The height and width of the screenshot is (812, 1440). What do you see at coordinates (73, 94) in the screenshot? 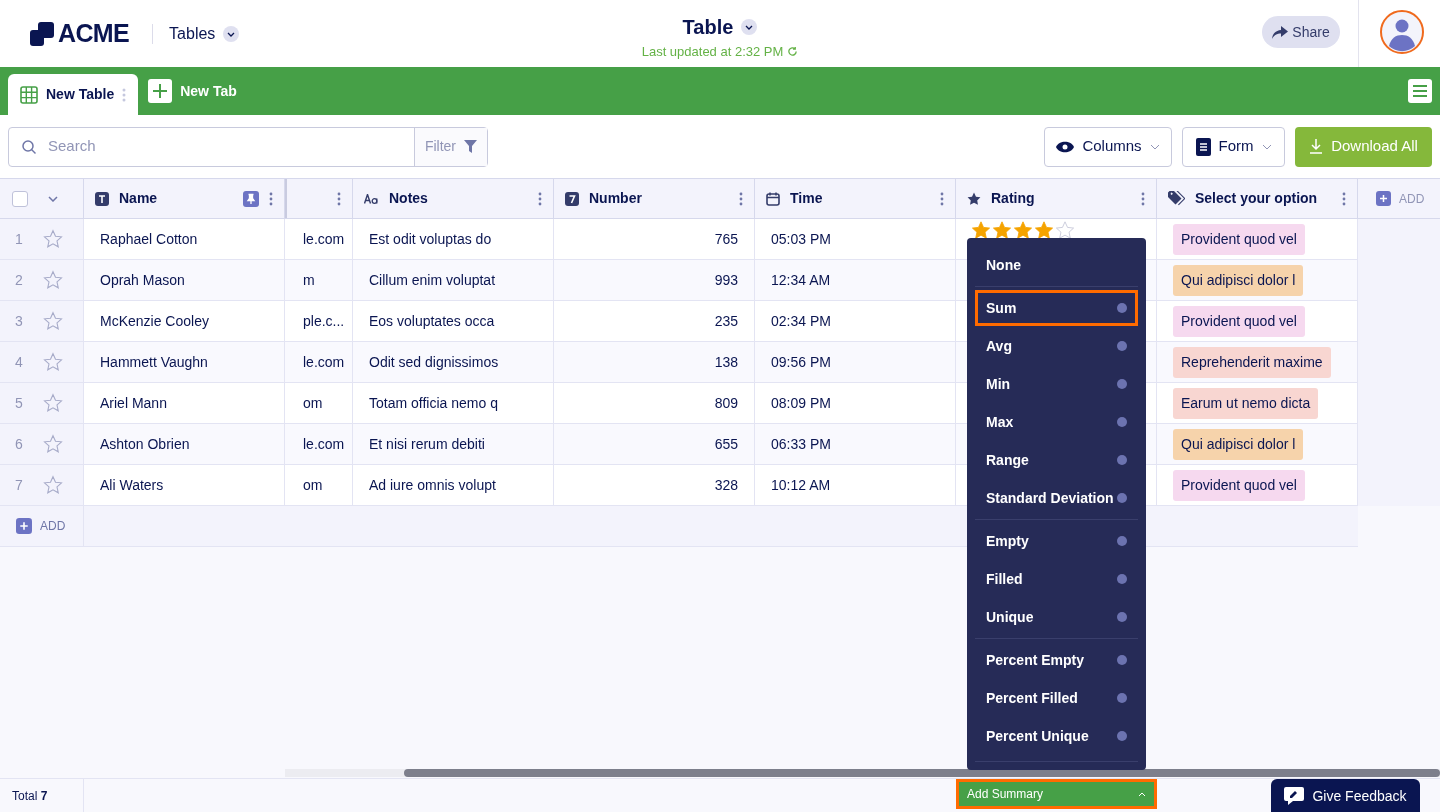
I see `tab: New Table` at bounding box center [73, 94].